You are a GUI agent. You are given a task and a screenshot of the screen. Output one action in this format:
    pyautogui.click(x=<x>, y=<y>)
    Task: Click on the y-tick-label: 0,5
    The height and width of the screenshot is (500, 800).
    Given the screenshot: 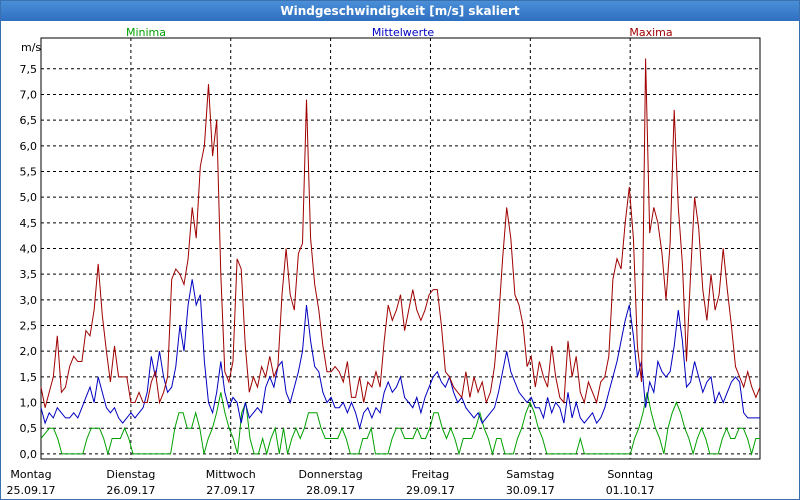 What is the action you would take?
    pyautogui.click(x=29, y=428)
    